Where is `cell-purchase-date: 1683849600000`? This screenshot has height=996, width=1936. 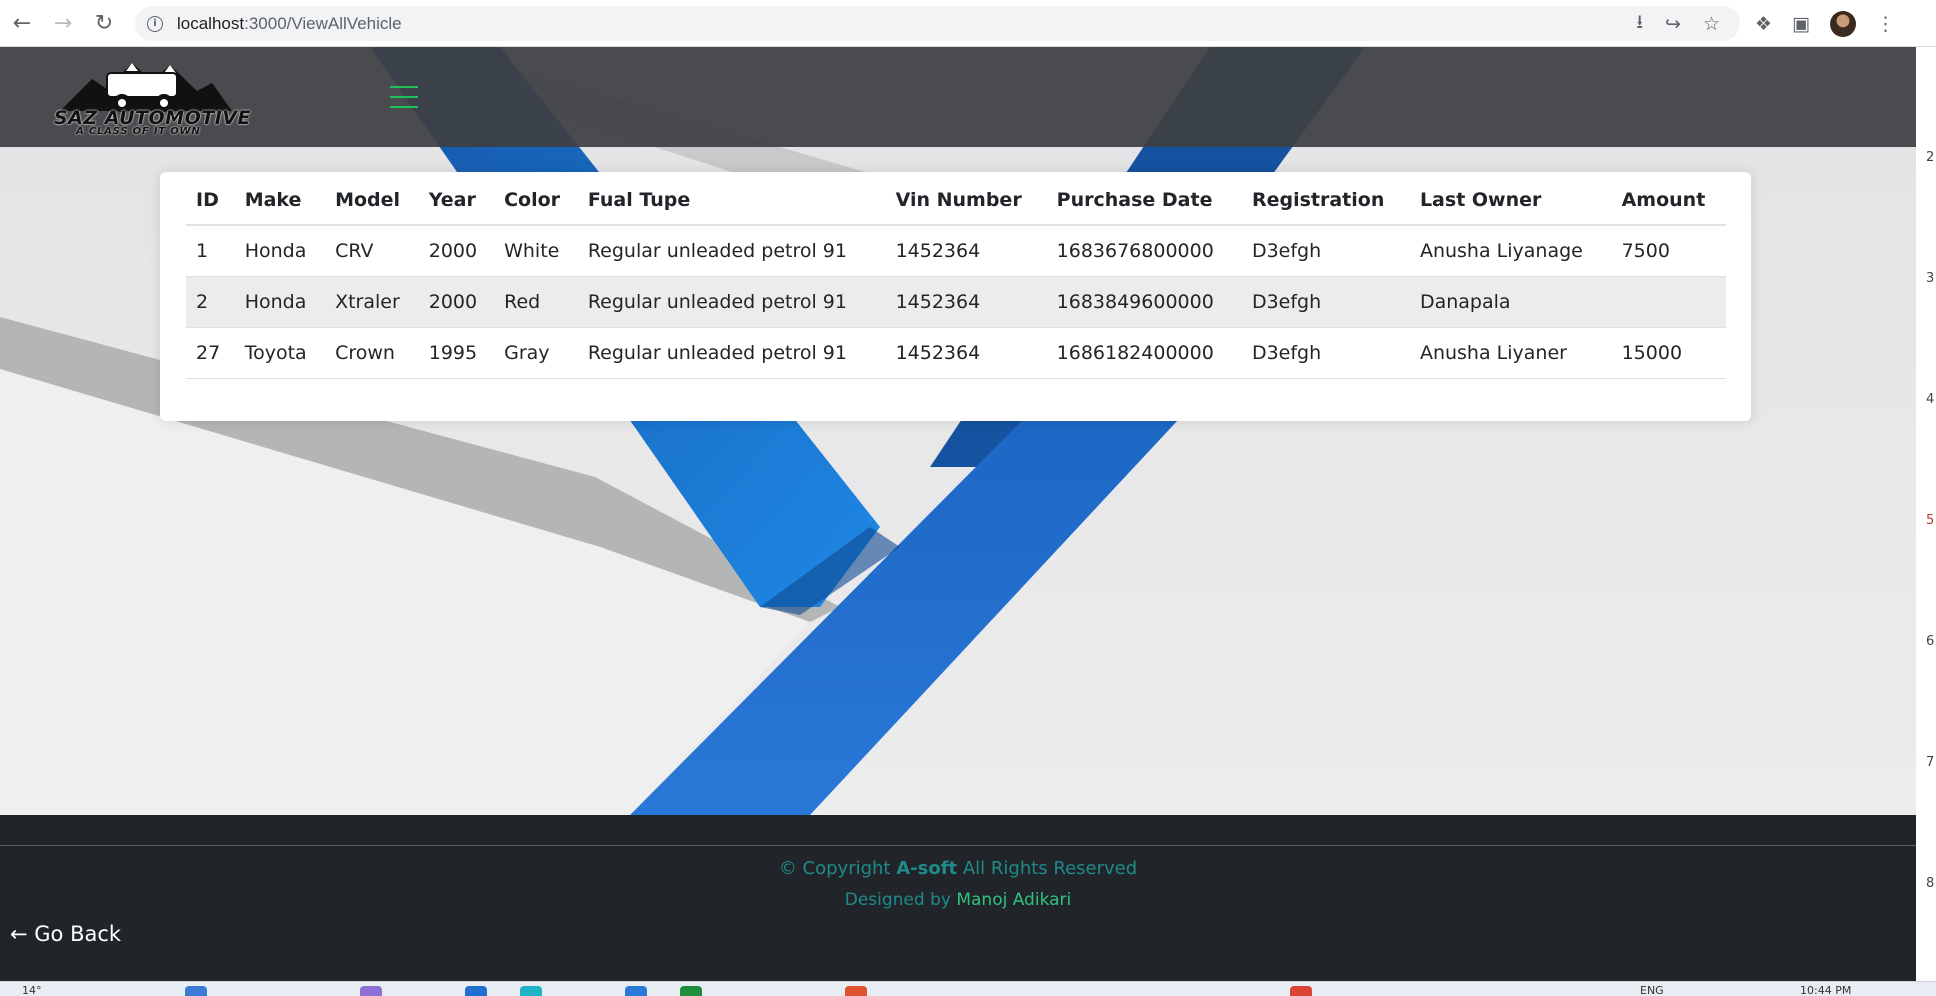
cell-purchase-date: 1683849600000 is located at coordinates (1144, 302).